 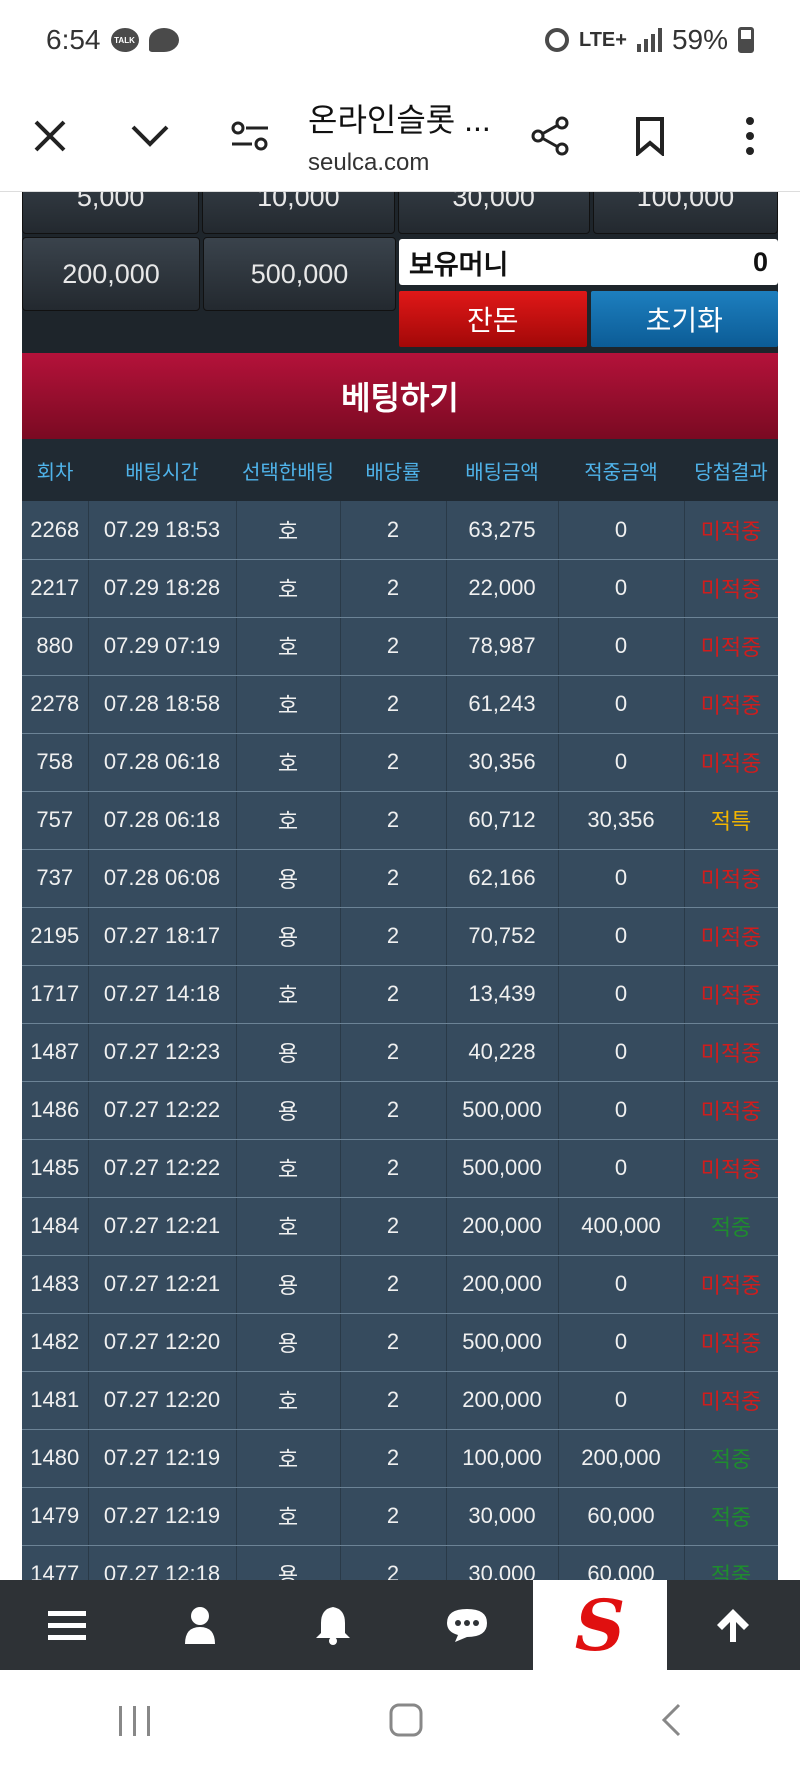 I want to click on chip-button: 500,000, so click(x=299, y=274).